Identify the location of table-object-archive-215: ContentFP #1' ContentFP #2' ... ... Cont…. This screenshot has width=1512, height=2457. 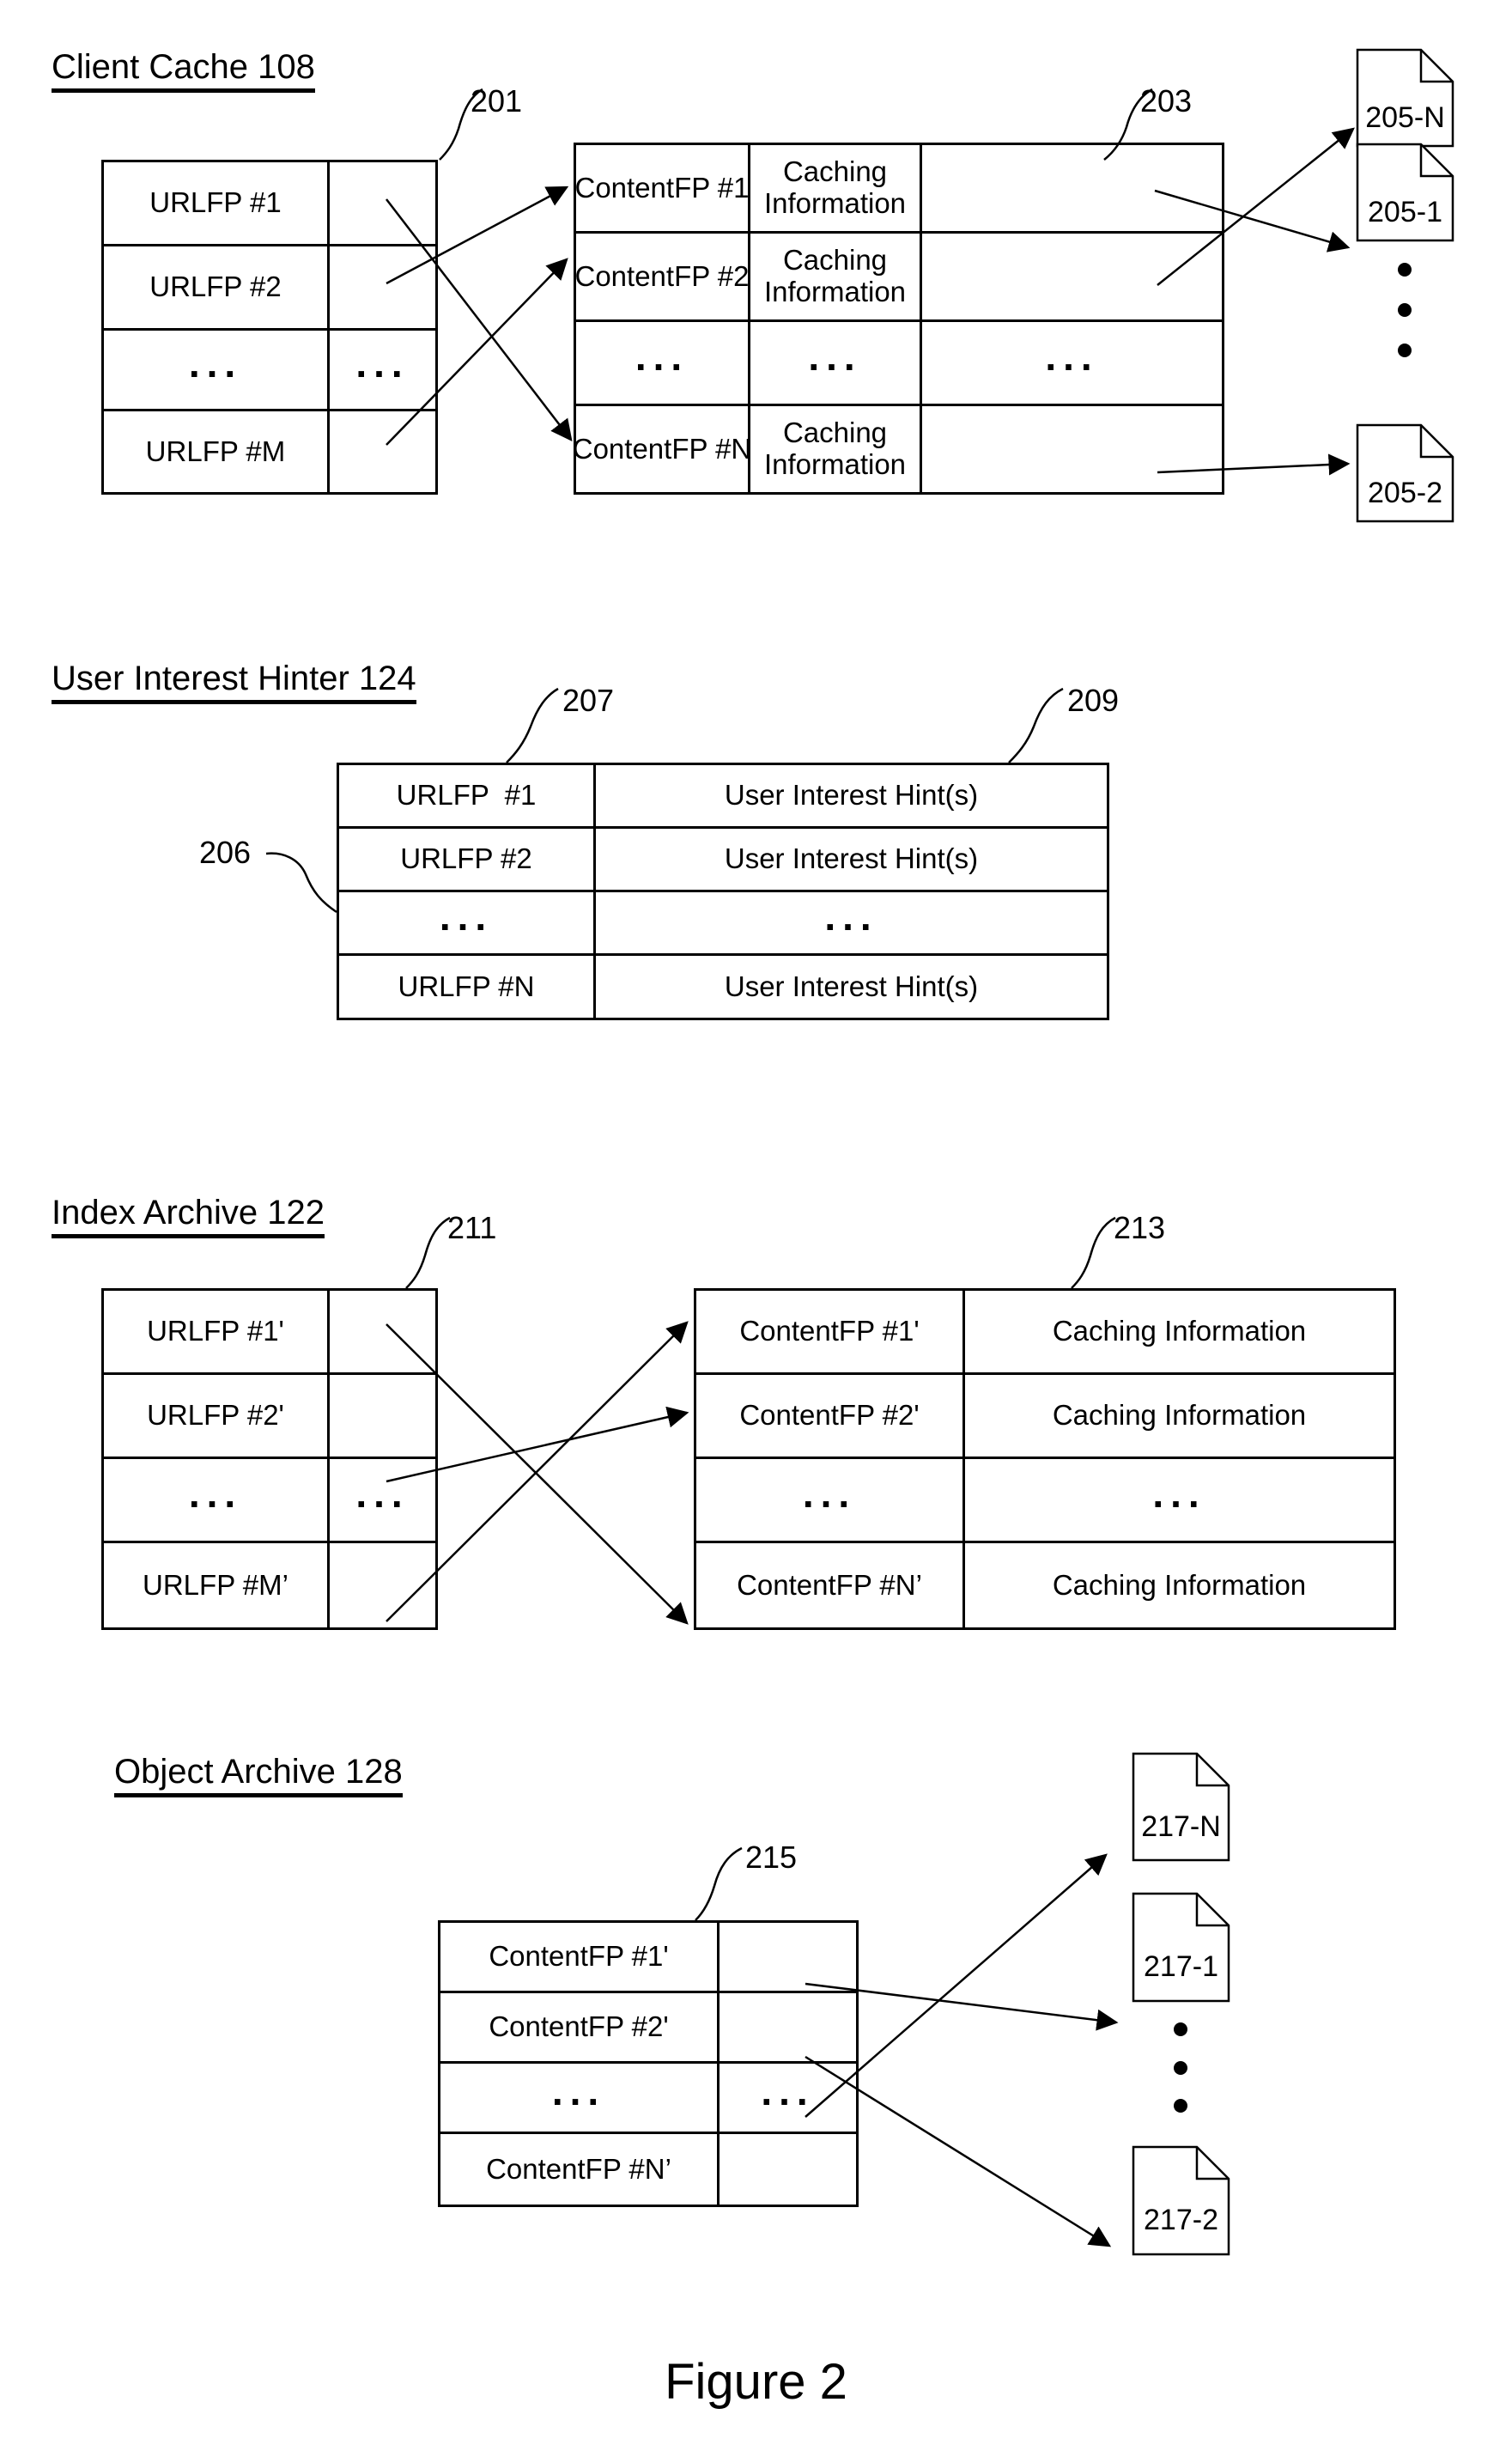
(648, 2064).